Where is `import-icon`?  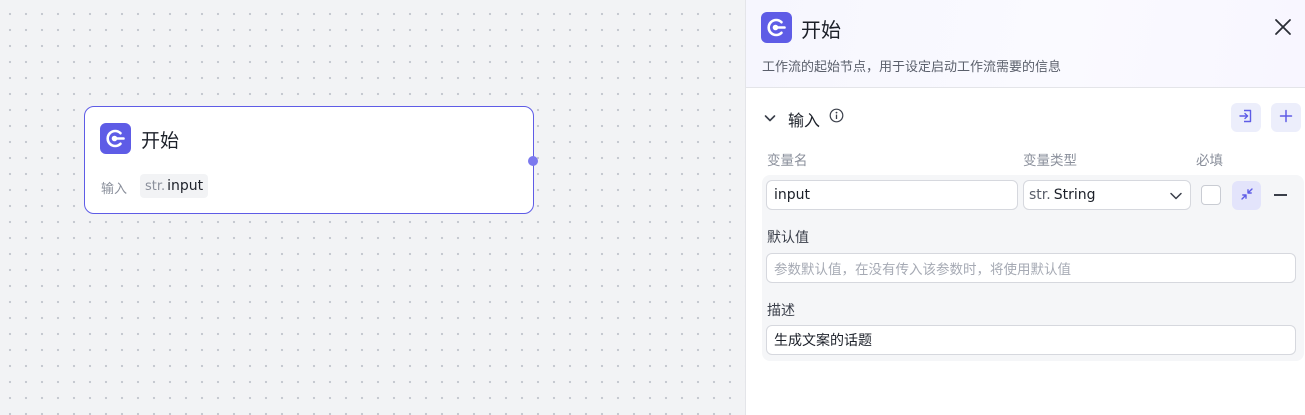
import-icon is located at coordinates (1246, 118).